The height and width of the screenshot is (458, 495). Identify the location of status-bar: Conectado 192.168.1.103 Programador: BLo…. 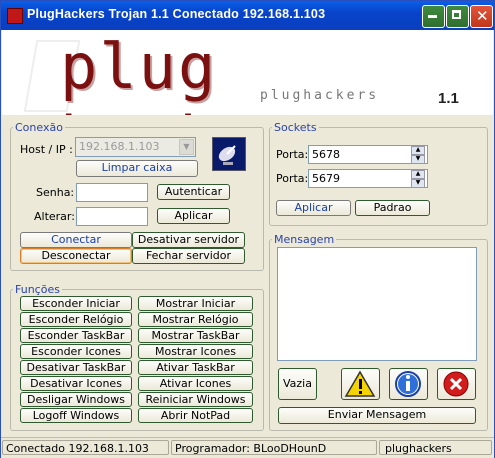
(247, 447).